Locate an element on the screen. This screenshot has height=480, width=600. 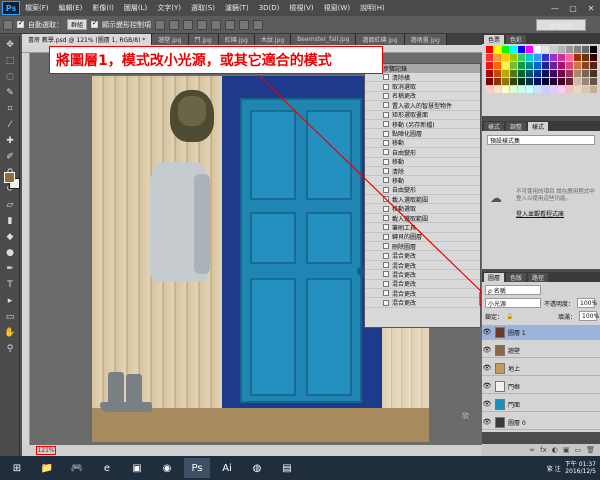
layer-row: 👁 圖層 1 is located at coordinates (541, 332).